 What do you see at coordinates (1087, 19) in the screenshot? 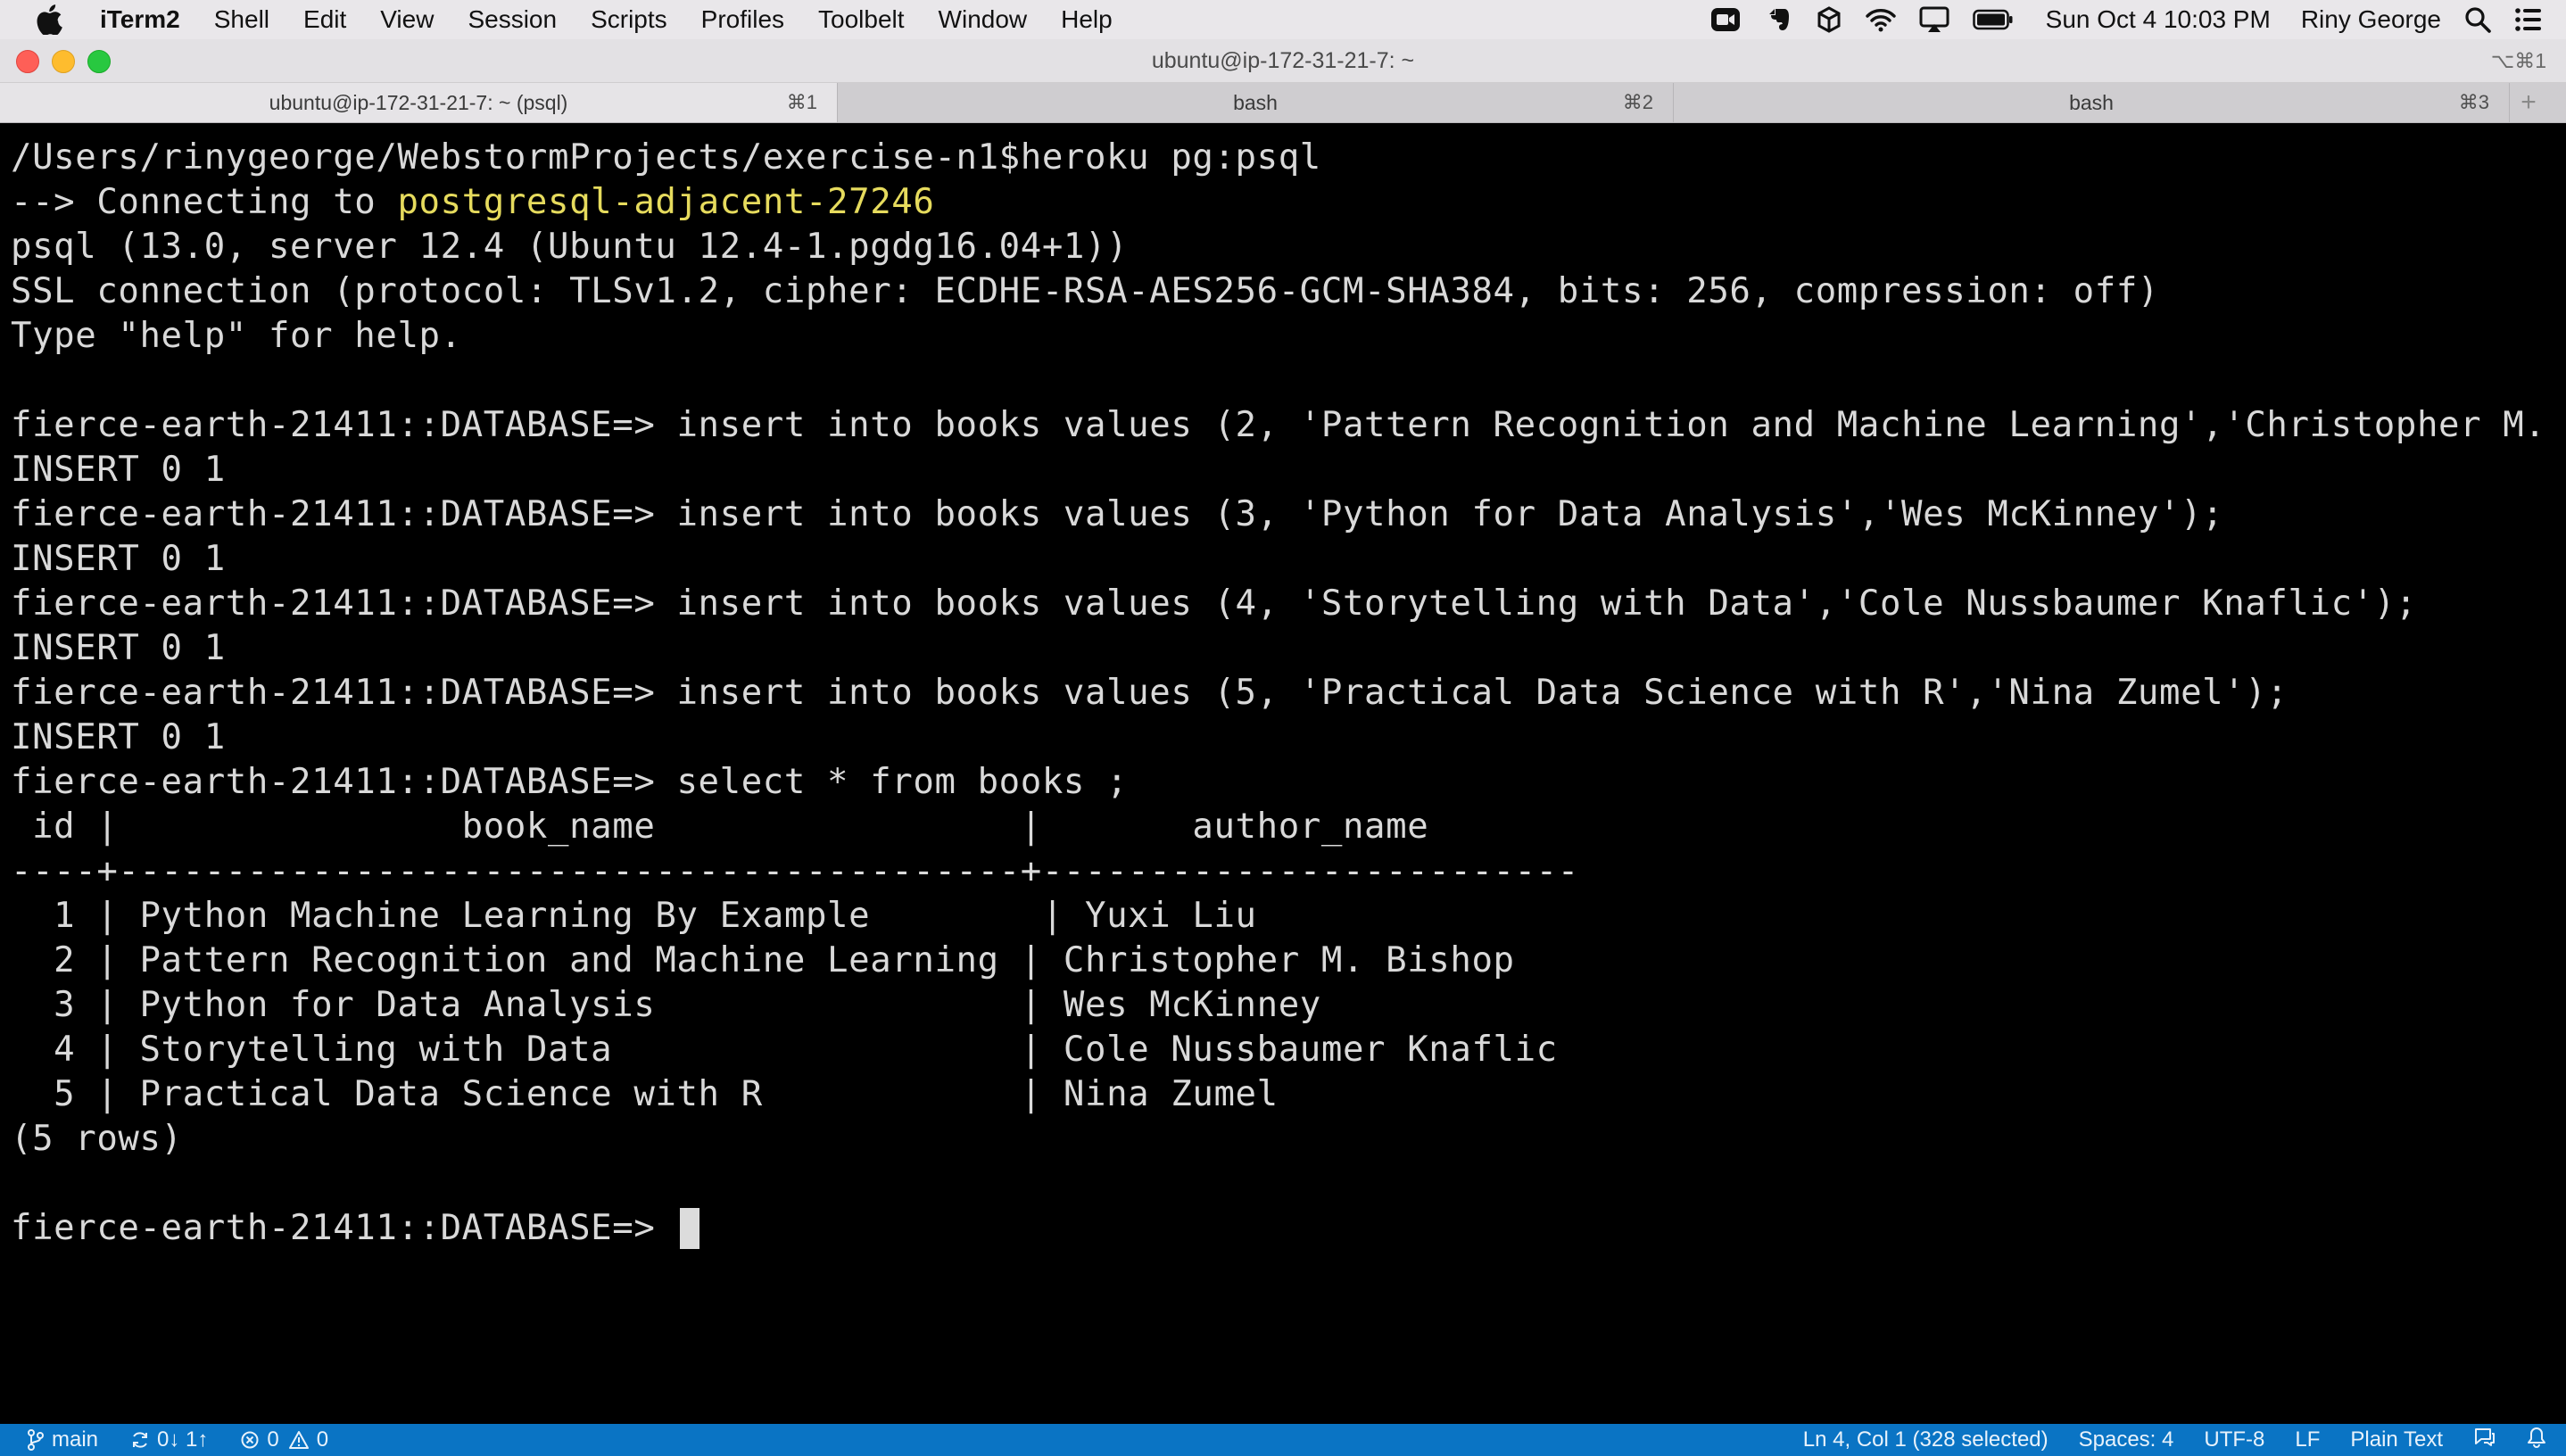
I see `menu-help: Help` at bounding box center [1087, 19].